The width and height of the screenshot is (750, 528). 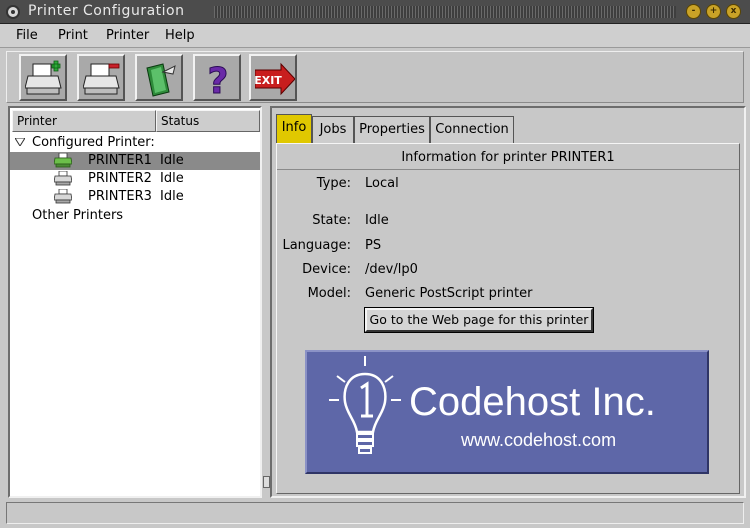 What do you see at coordinates (120, 160) in the screenshot?
I see `printer-name: PRINTER1` at bounding box center [120, 160].